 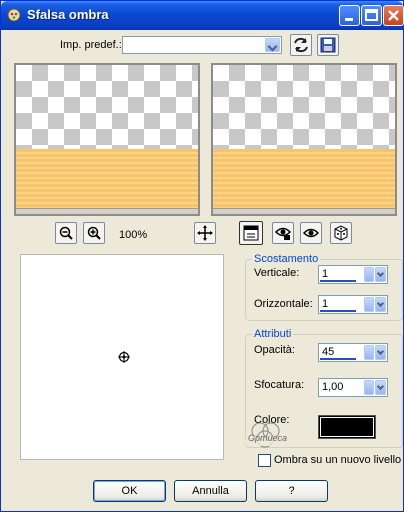 I want to click on zoom-out-button, so click(x=66, y=233).